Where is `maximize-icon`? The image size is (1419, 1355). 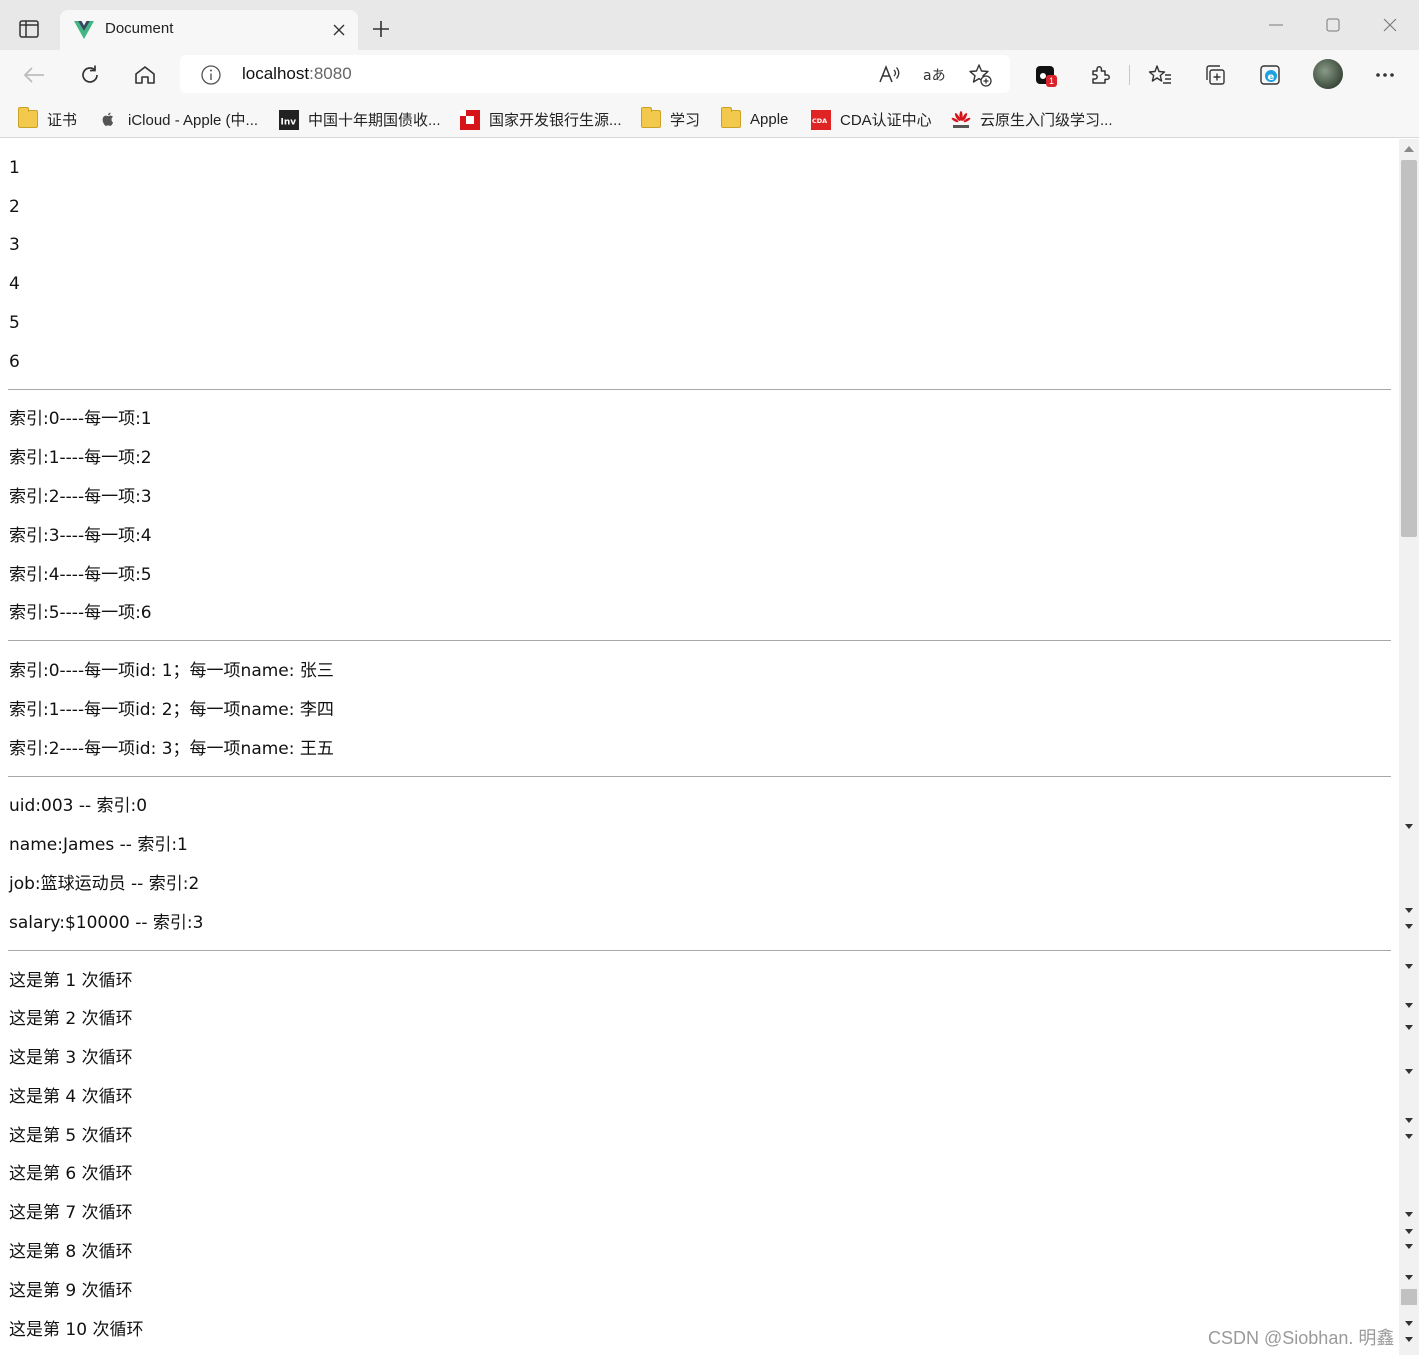 maximize-icon is located at coordinates (1333, 25).